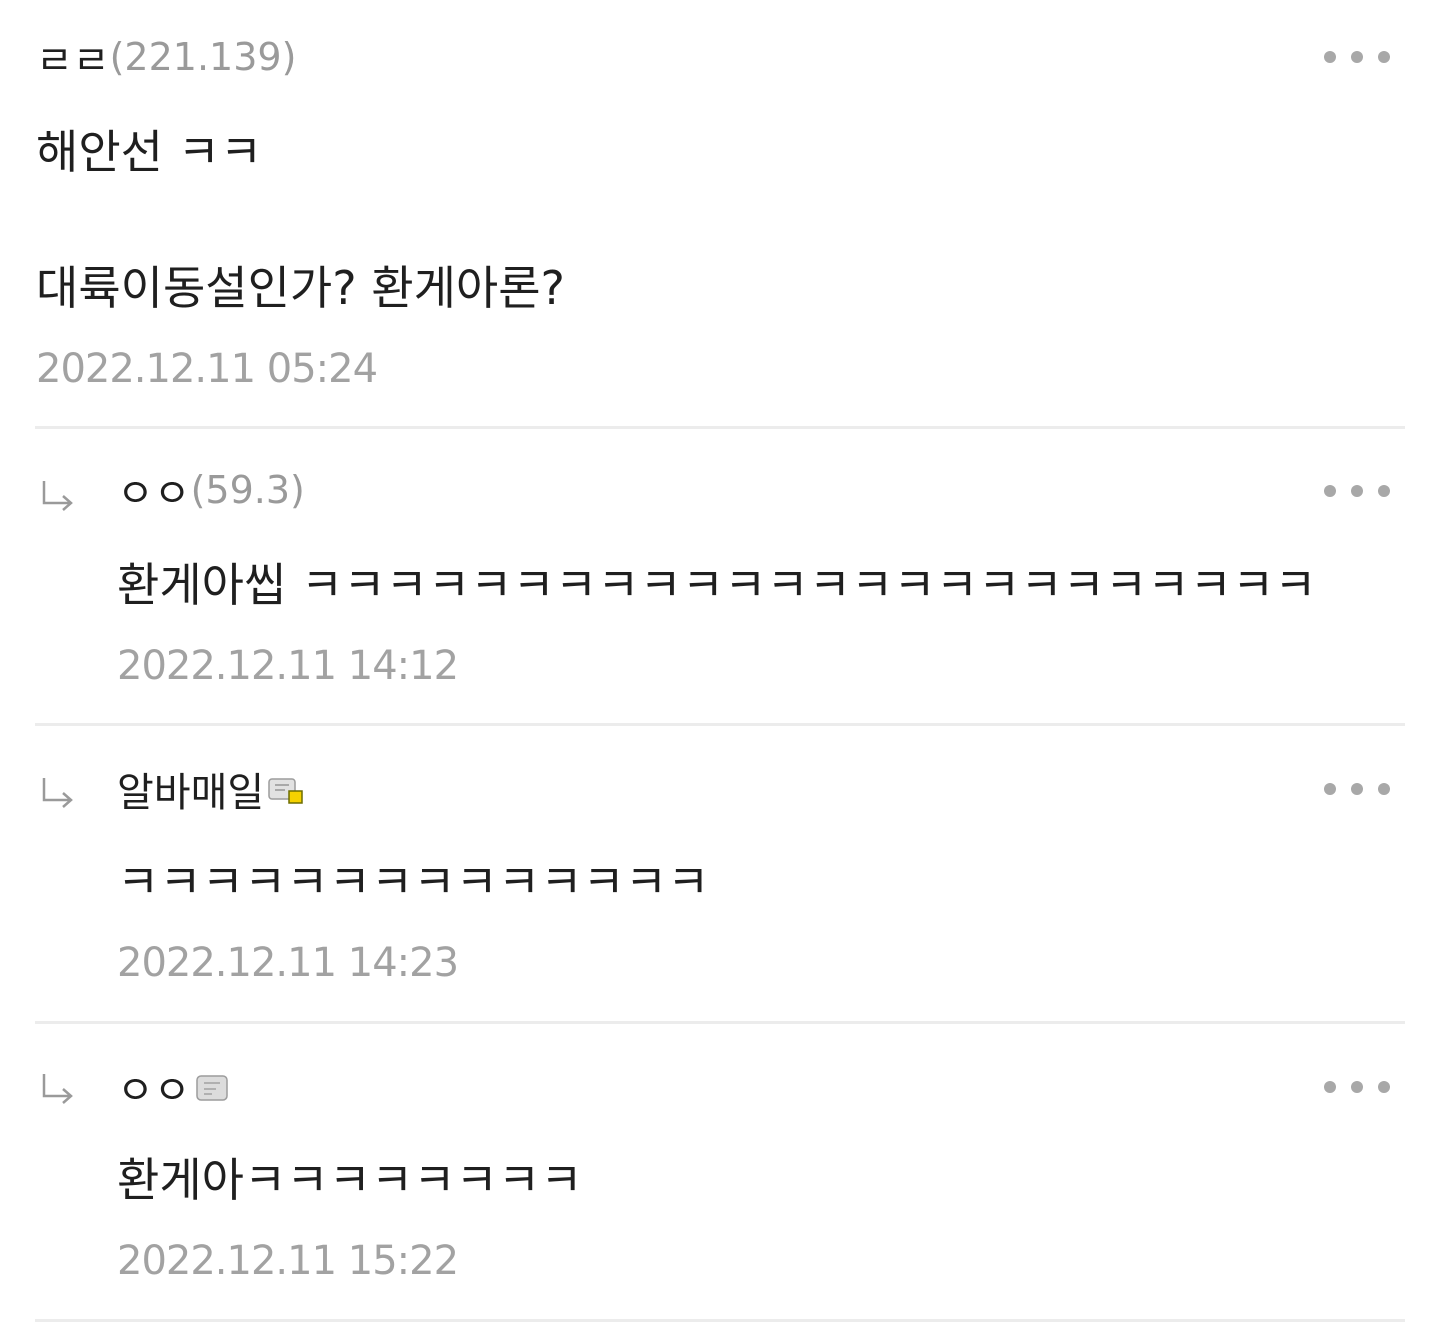 This screenshot has height=1326, width=1440. I want to click on comment-date: 2022.12.11 14:12, so click(288, 666).